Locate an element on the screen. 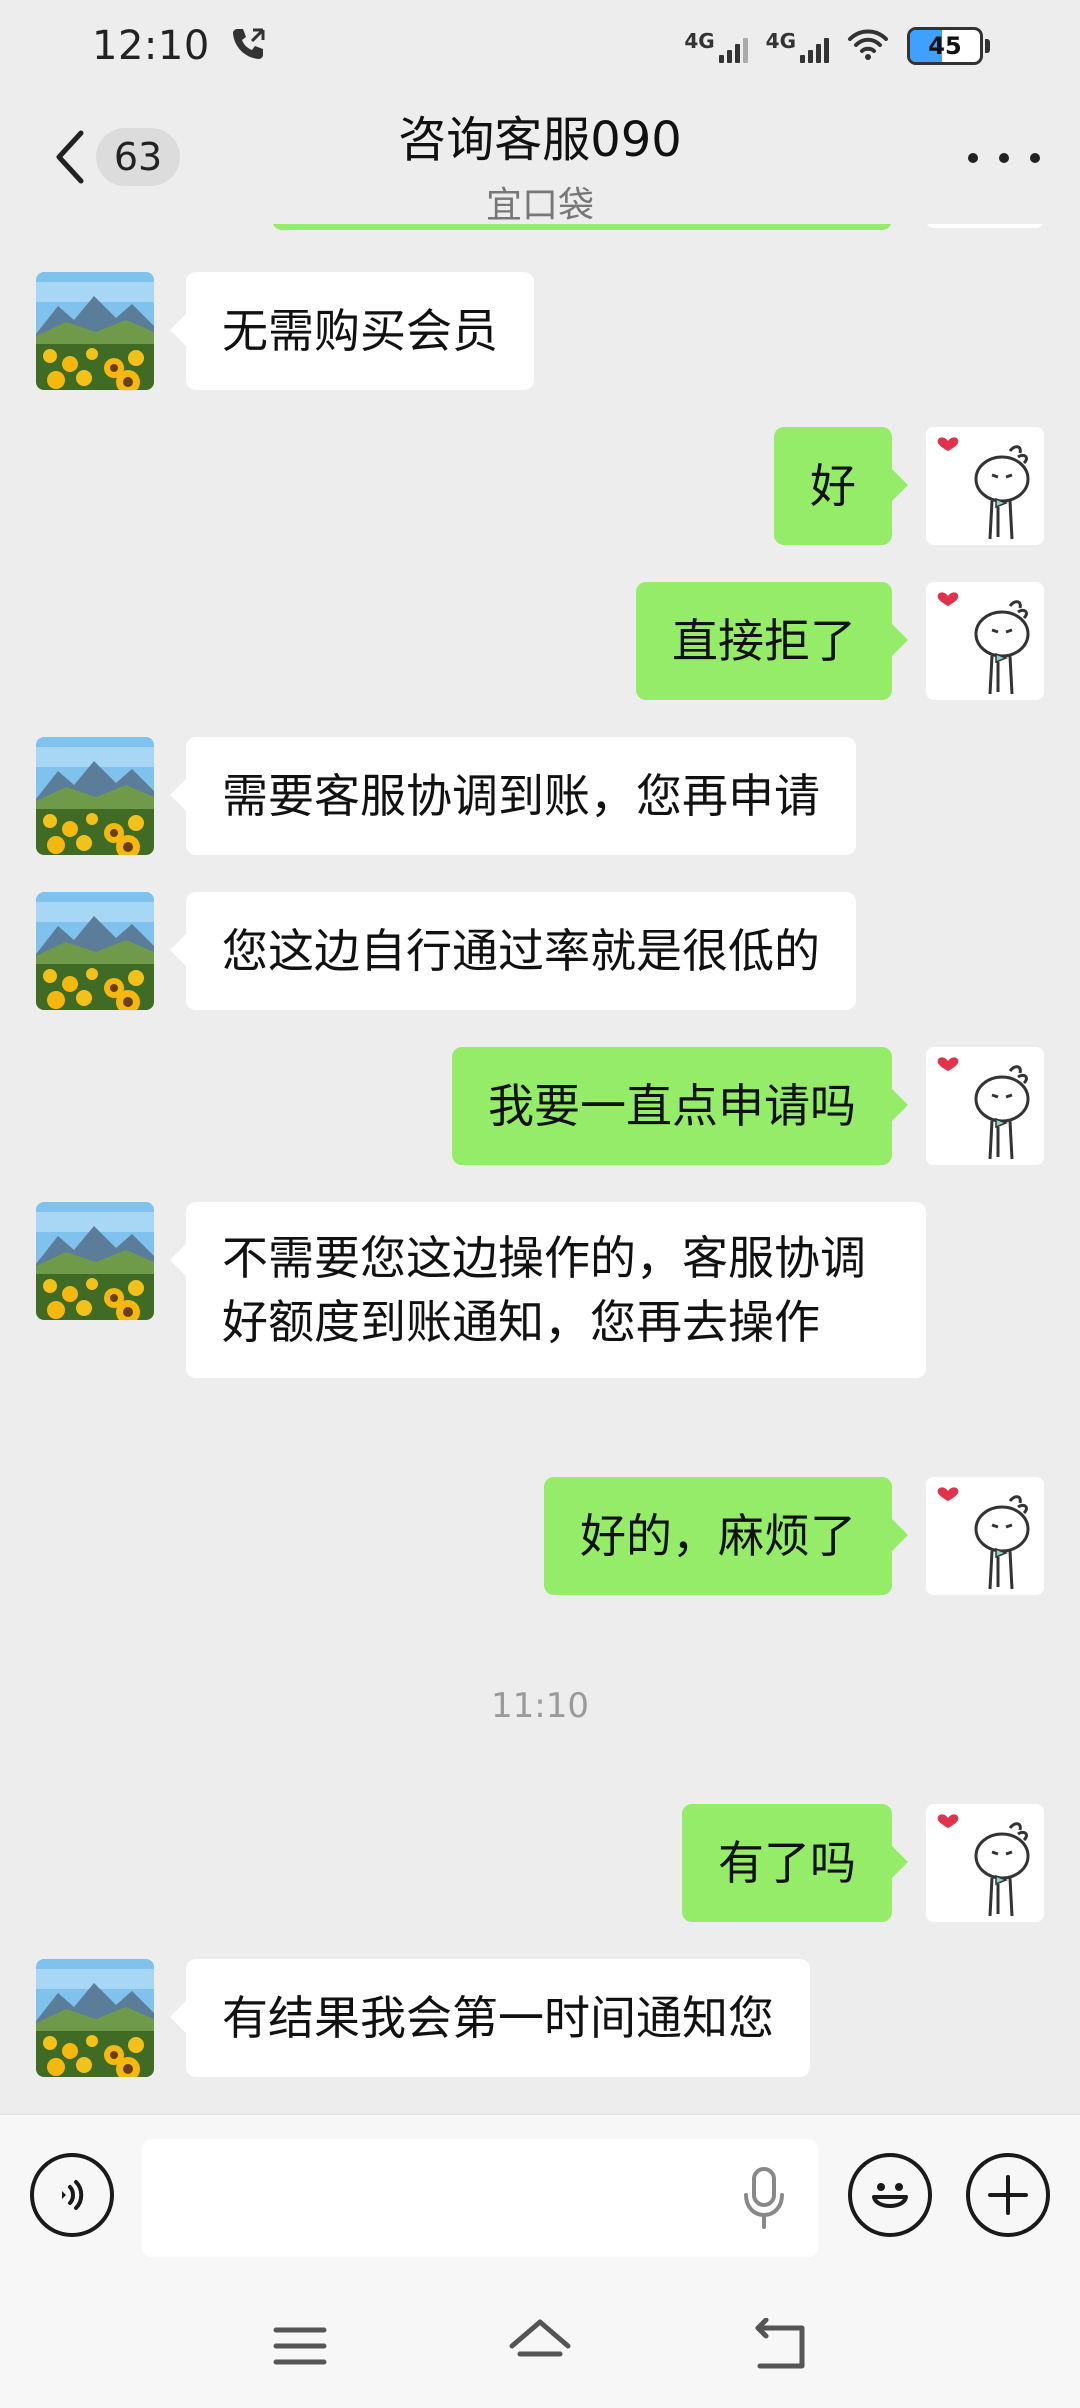  input-bar is located at coordinates (540, 2200).